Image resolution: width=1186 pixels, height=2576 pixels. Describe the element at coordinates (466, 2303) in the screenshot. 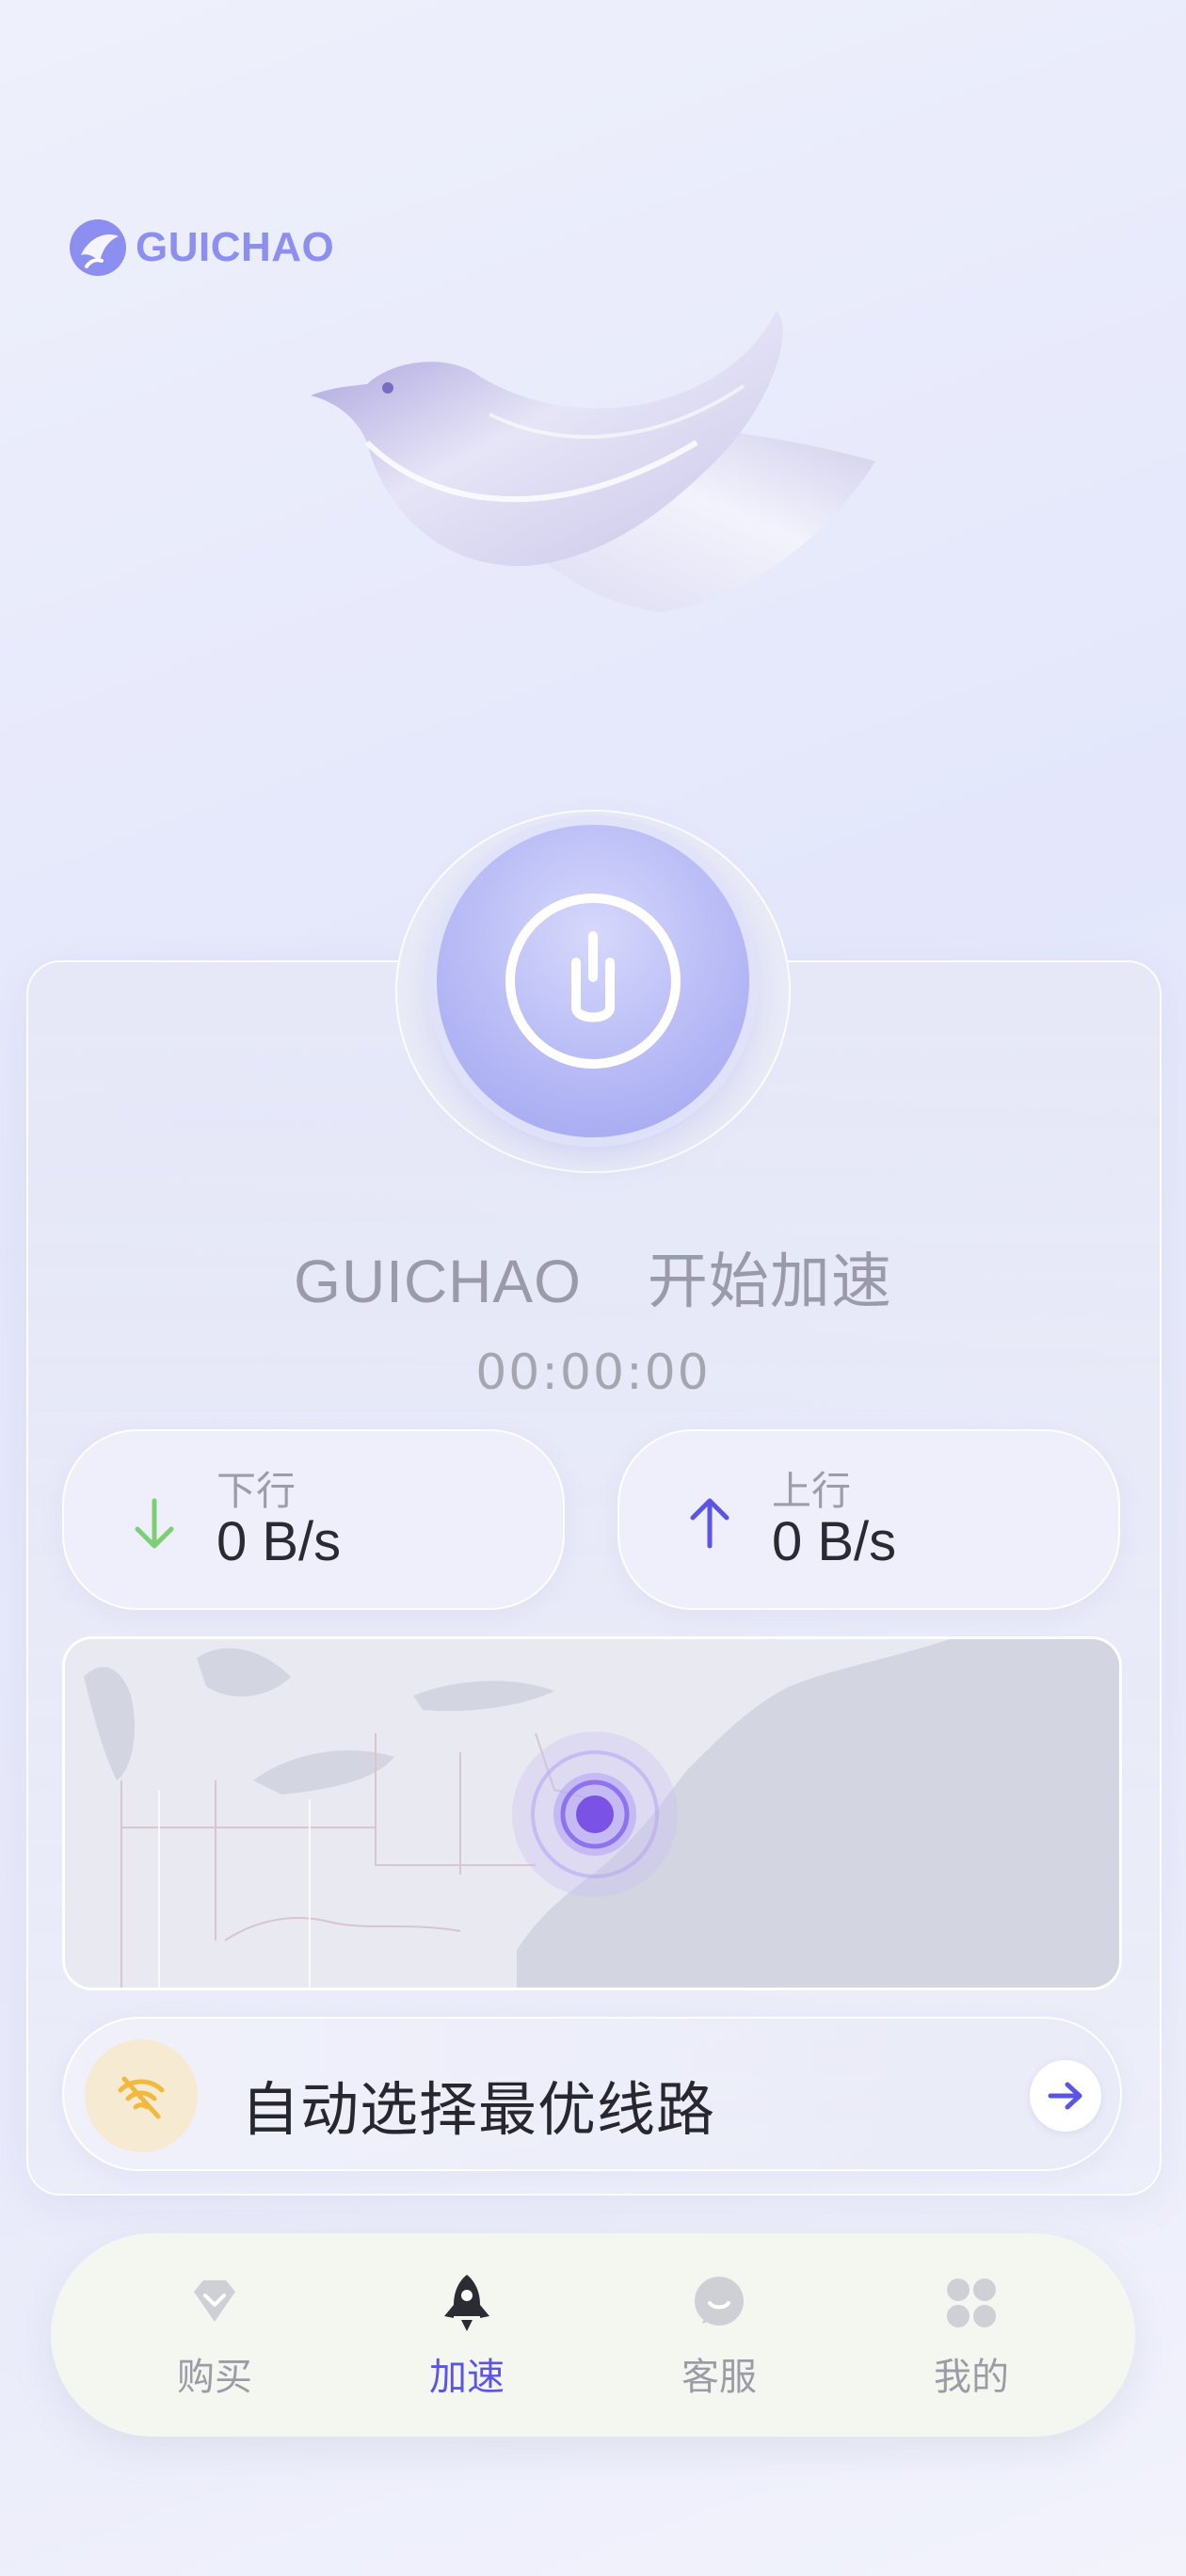

I see `rocket-icon` at that location.